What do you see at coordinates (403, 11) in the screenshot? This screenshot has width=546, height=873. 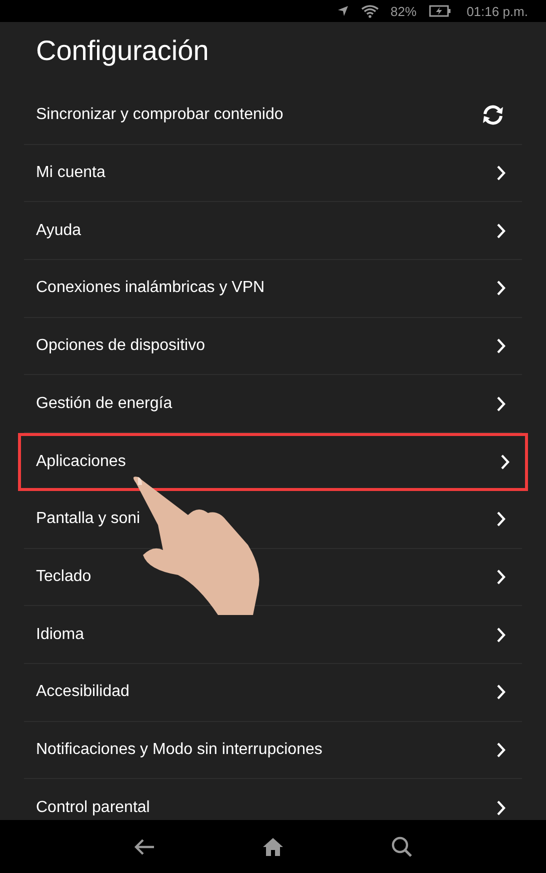 I see `battery-percent: 82%` at bounding box center [403, 11].